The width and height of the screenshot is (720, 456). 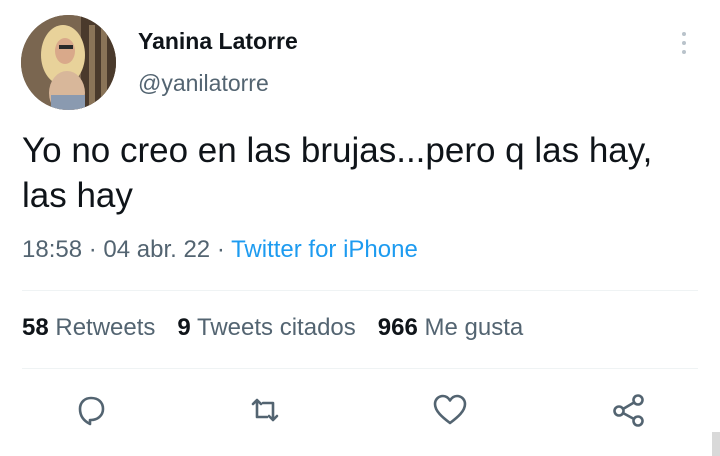 I want to click on action-bar, so click(x=360, y=411).